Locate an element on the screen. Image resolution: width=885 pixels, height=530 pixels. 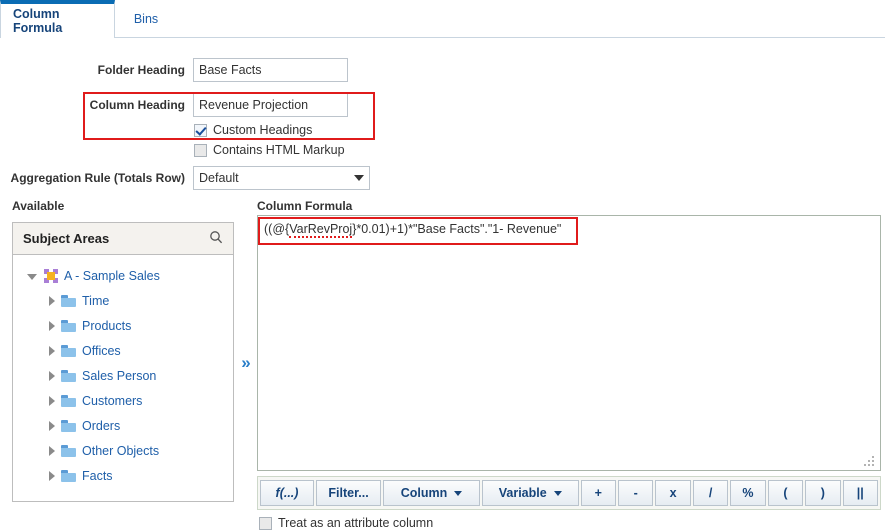
tree-node-label: Sales Person is located at coordinates (119, 375).